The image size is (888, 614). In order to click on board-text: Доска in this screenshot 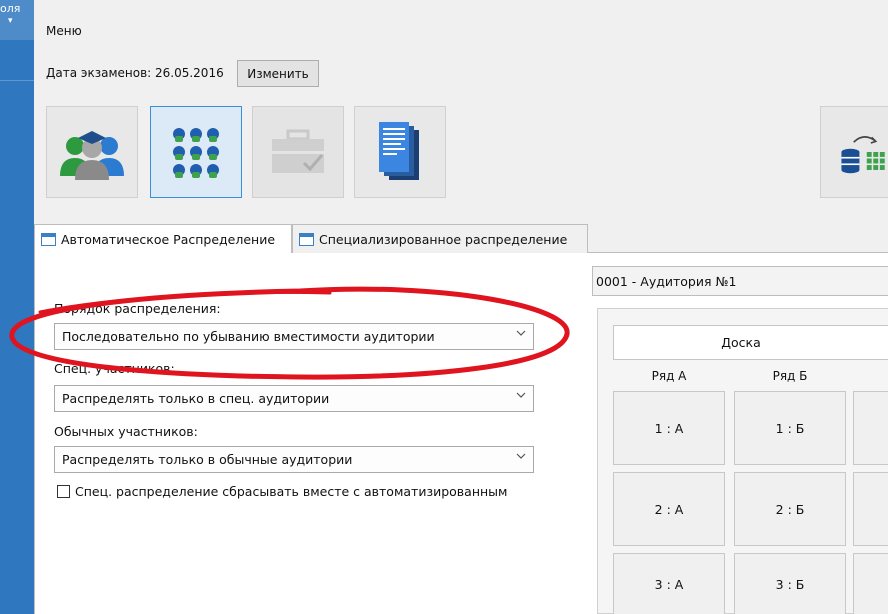, I will do `click(741, 342)`.